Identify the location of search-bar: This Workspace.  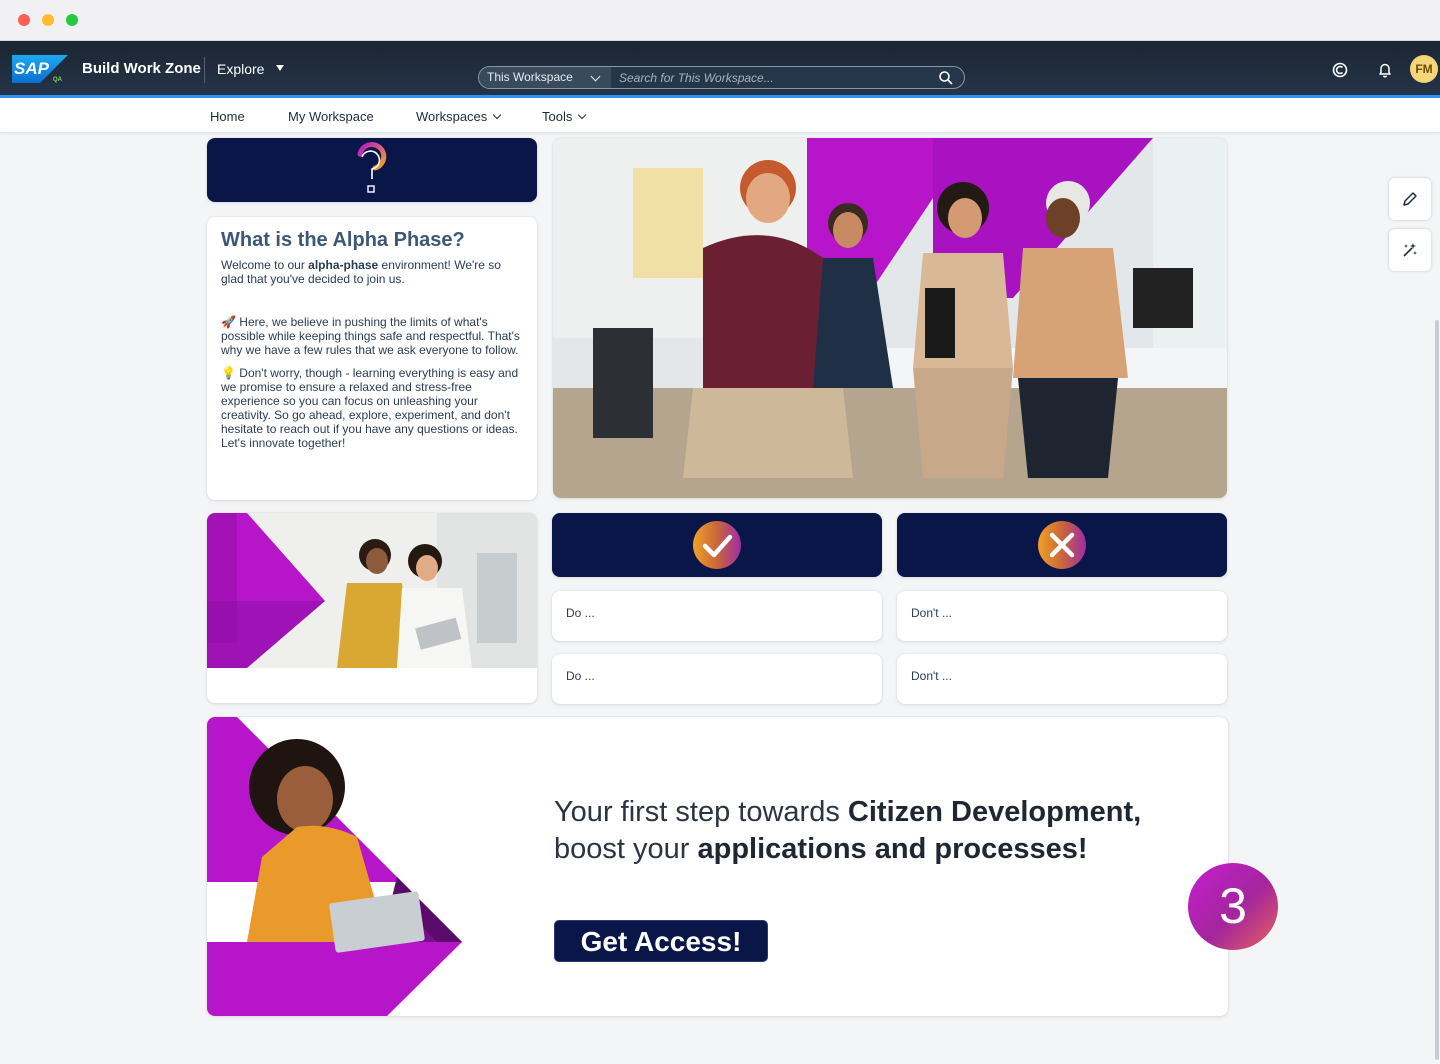
(721, 77).